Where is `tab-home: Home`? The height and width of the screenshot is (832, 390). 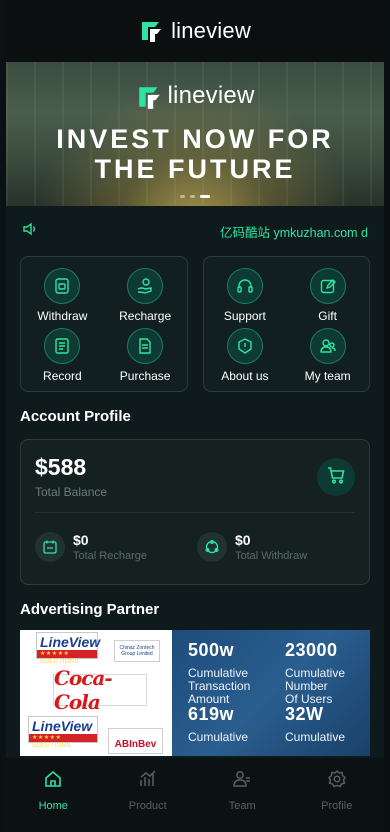
tab-home: Home is located at coordinates (53, 790).